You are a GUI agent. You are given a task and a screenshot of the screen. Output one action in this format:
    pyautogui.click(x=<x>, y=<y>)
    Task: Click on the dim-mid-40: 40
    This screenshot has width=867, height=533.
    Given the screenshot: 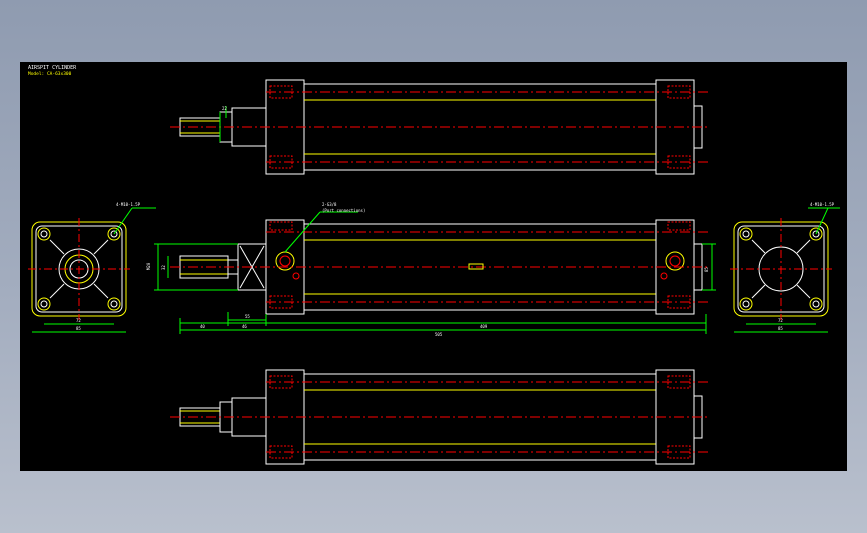 What is the action you would take?
    pyautogui.click(x=202, y=326)
    